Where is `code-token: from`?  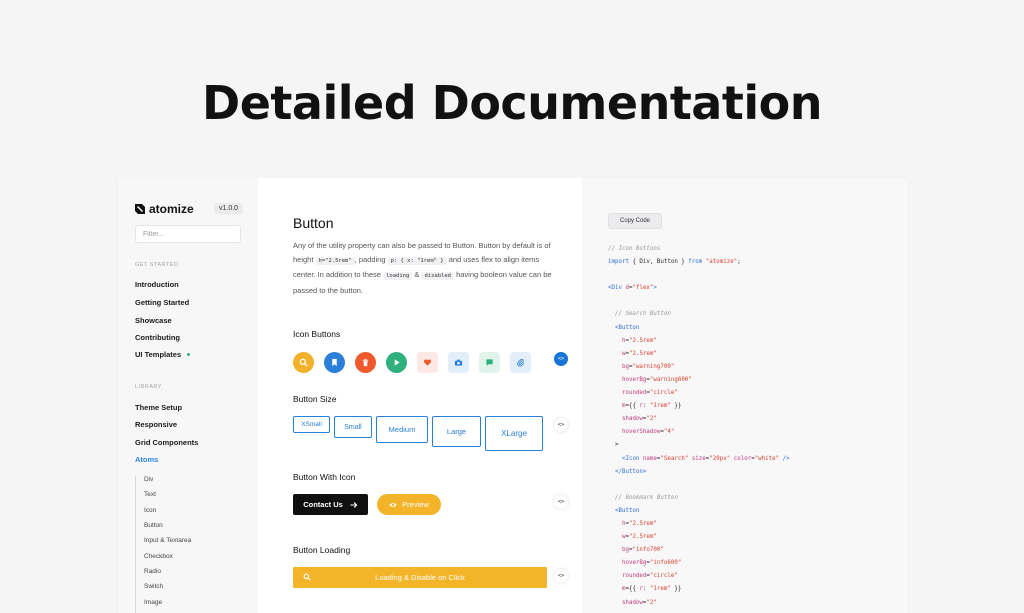
code-token: from is located at coordinates (695, 262).